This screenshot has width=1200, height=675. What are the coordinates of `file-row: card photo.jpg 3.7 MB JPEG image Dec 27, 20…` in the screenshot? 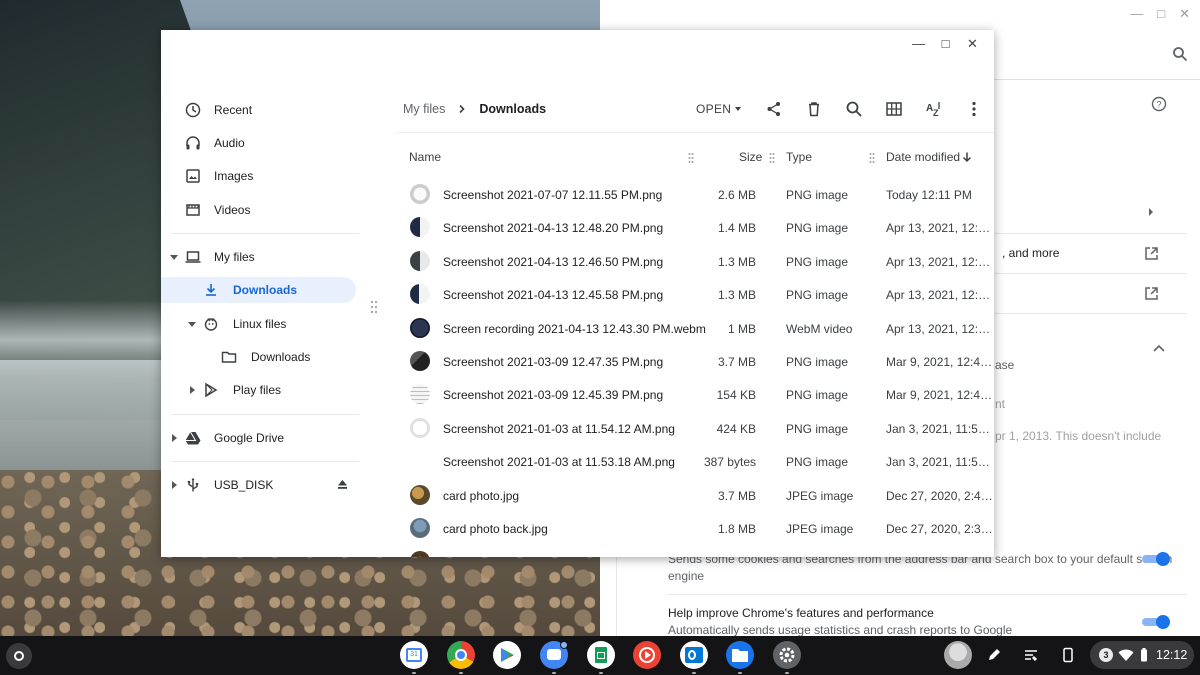 It's located at (695, 495).